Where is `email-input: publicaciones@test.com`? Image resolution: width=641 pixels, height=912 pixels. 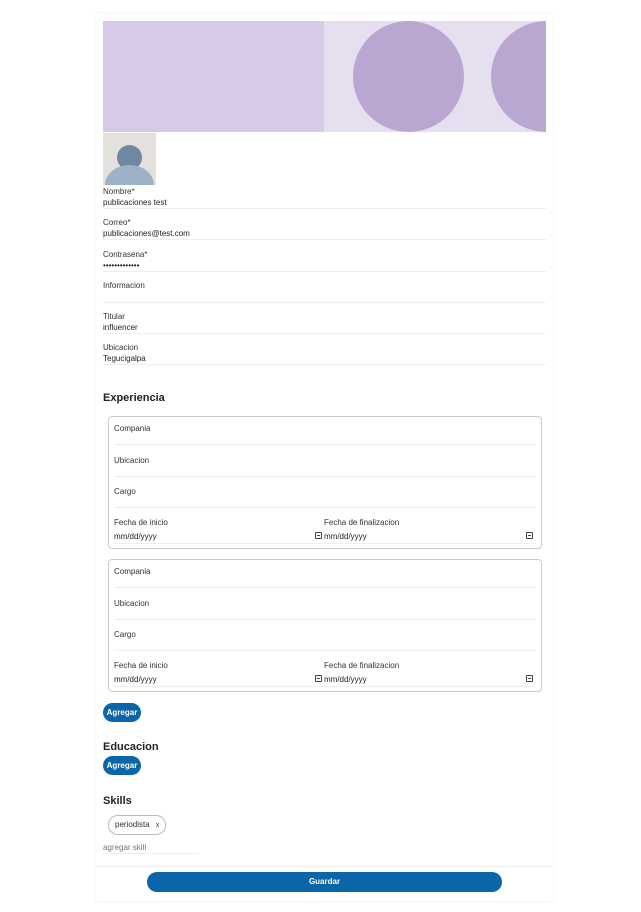
email-input: publicaciones@test.com is located at coordinates (324, 234).